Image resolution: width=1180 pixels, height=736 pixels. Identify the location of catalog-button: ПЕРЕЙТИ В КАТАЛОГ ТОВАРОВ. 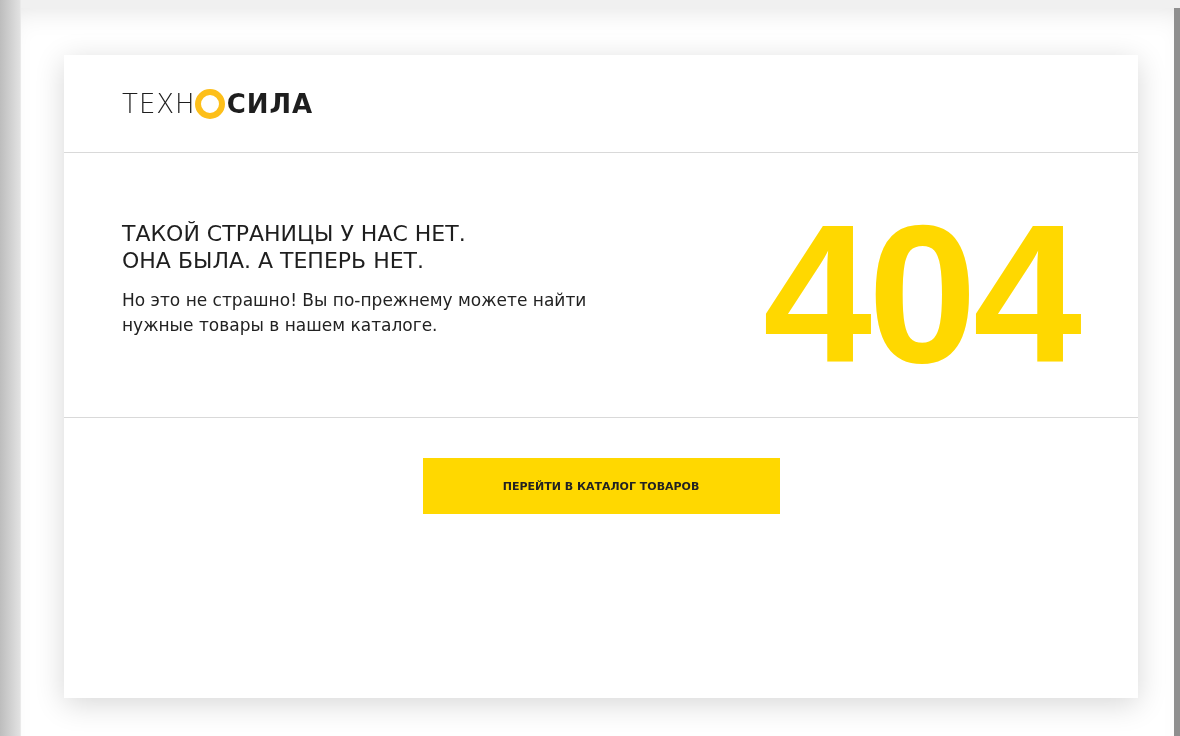
(601, 486).